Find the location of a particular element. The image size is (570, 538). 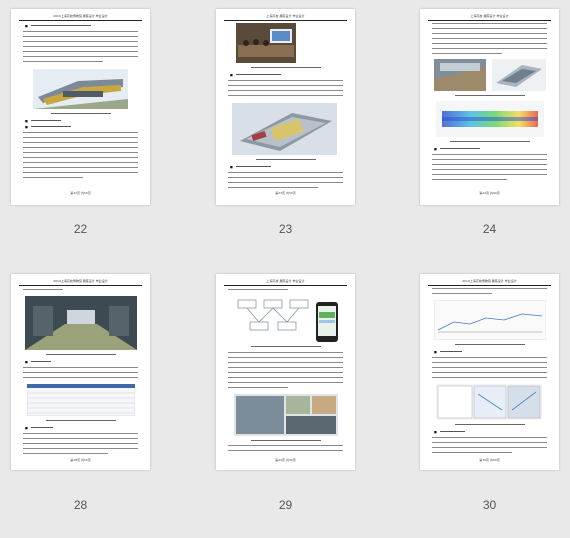

station-render-image is located at coordinates (80, 89).